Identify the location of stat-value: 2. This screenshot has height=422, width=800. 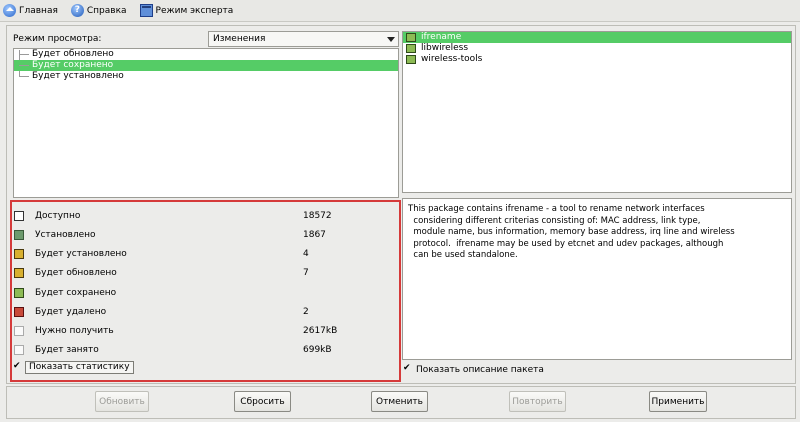
(306, 312).